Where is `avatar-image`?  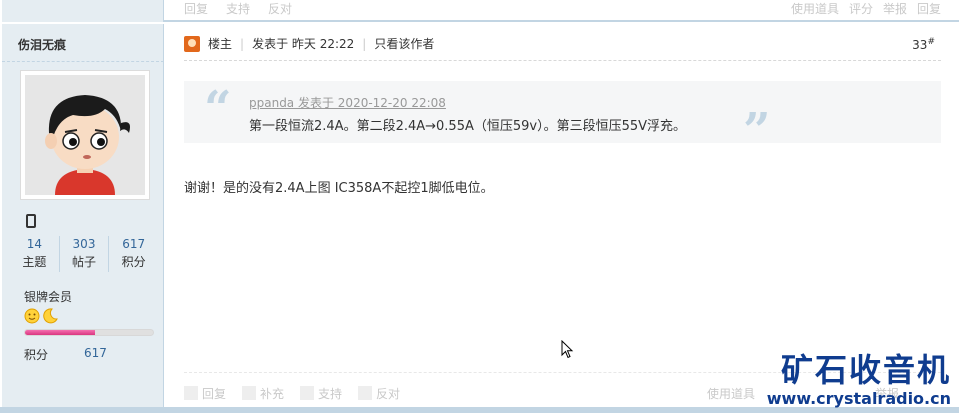 avatar-image is located at coordinates (85, 135).